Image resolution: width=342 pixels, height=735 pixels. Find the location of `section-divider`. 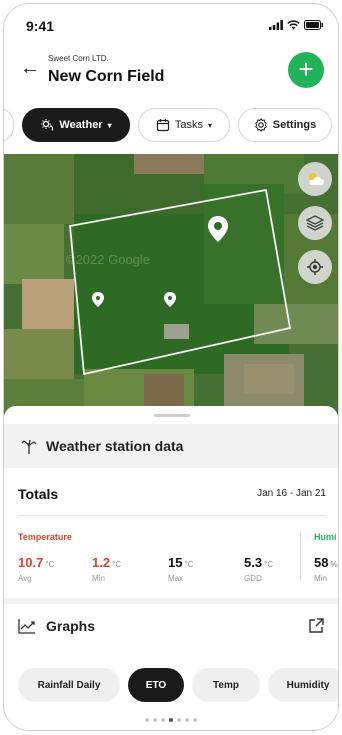

section-divider is located at coordinates (171, 601).